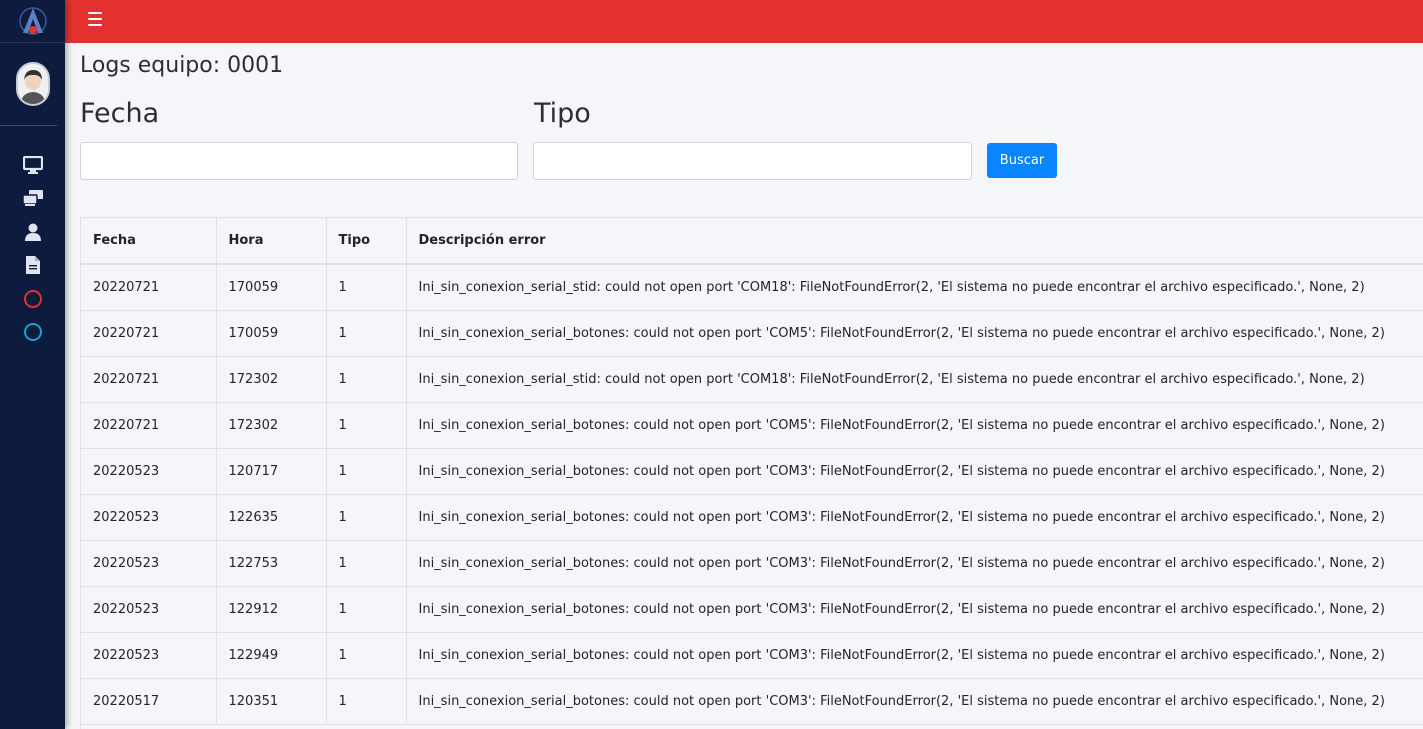 This screenshot has width=1423, height=729. Describe the element at coordinates (271, 701) in the screenshot. I see `cell-hora: 120351` at that location.